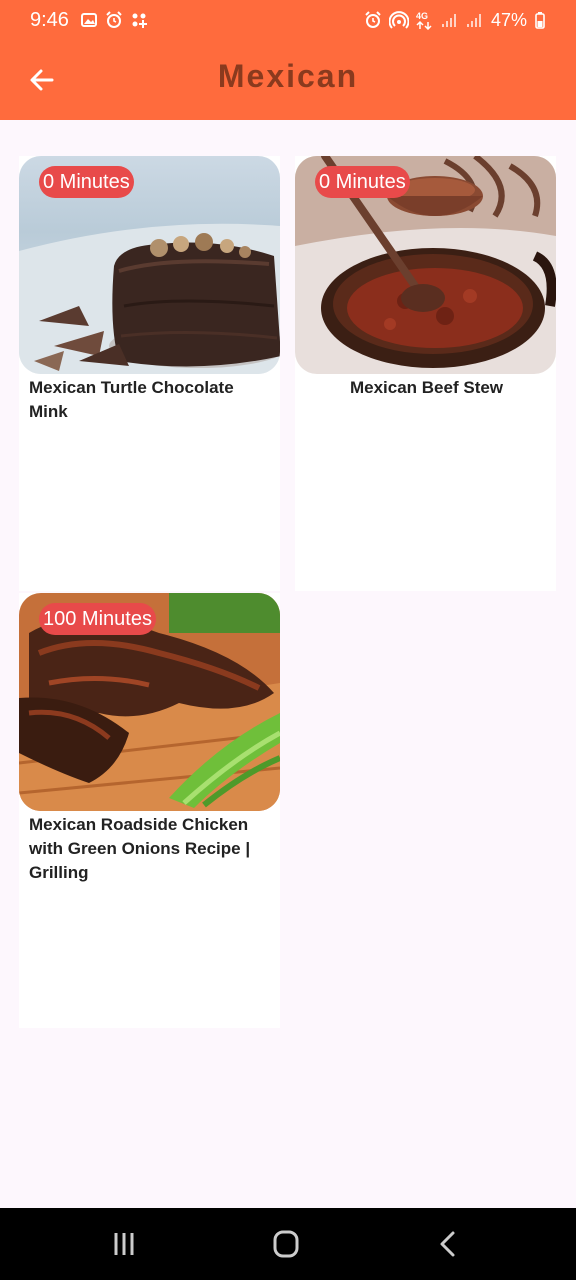 Image resolution: width=576 pixels, height=1280 pixels. I want to click on app-bar: Mexican, so click(288, 80).